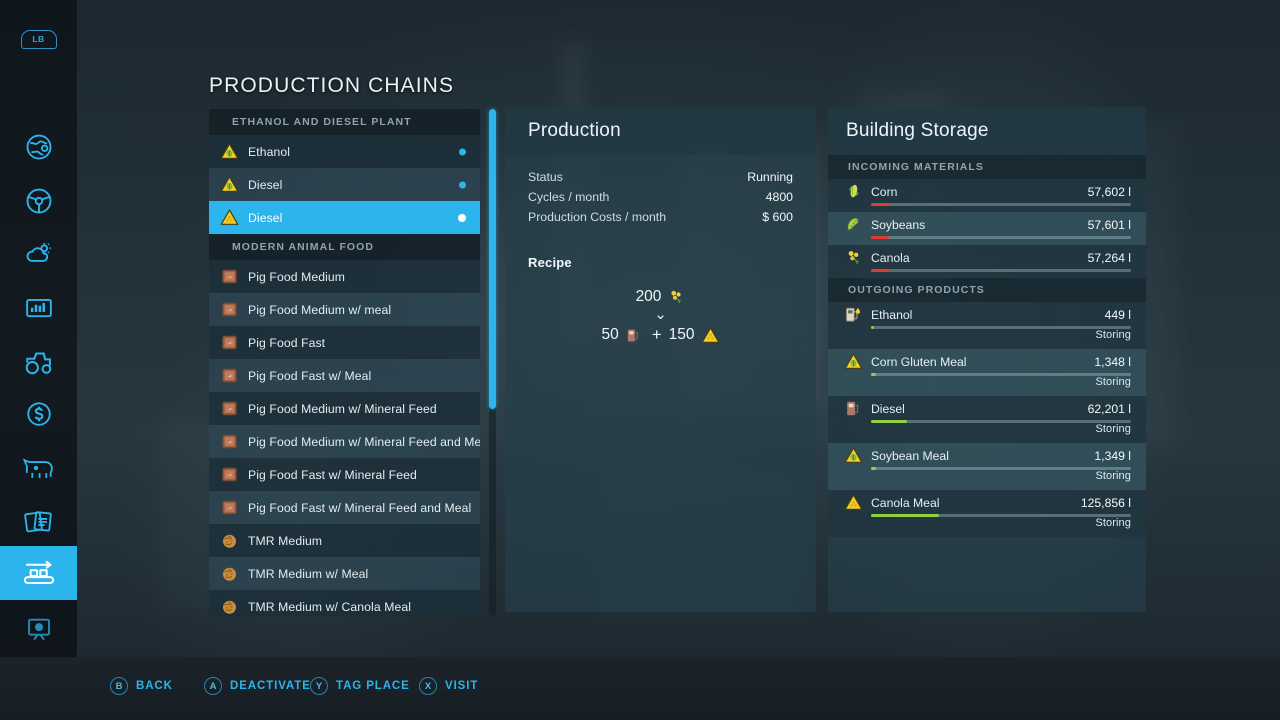 This screenshot has height=720, width=1280. I want to click on production-list-item: Ethanol, so click(344, 151).